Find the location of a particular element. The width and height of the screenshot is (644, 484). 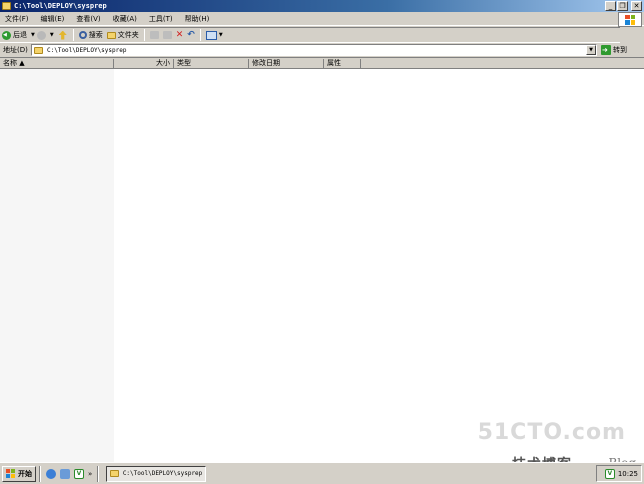

back-button: 后退 is located at coordinates (14, 35).